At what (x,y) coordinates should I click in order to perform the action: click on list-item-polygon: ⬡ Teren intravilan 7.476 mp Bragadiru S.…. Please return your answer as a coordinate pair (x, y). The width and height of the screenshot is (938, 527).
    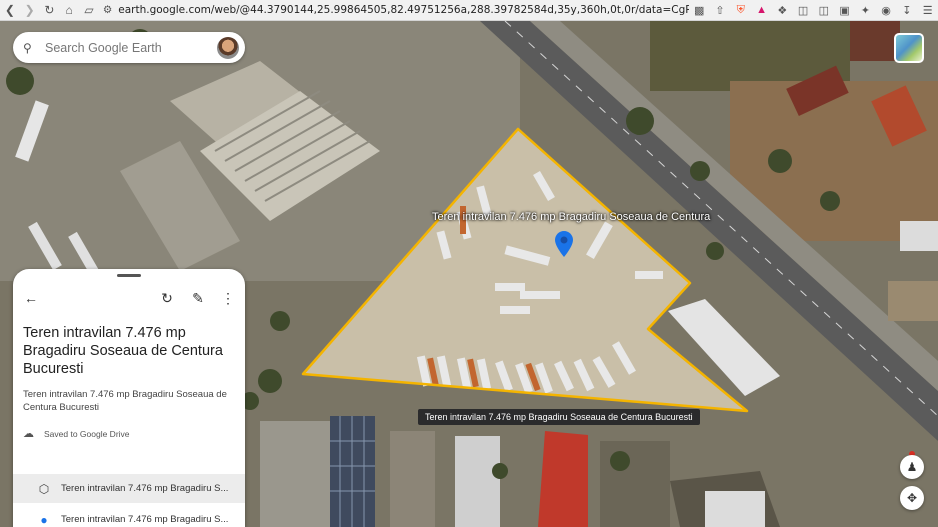
    Looking at the image, I should click on (129, 488).